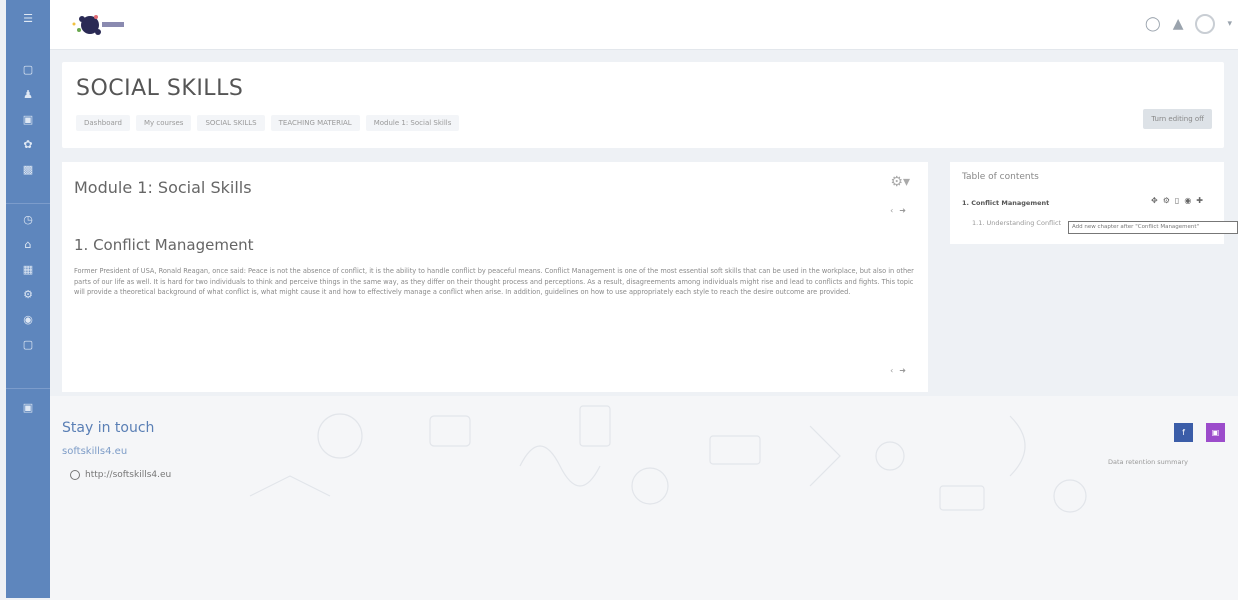 The width and height of the screenshot is (1238, 600). Describe the element at coordinates (1190, 200) in the screenshot. I see `visibility-icon: ◉` at that location.